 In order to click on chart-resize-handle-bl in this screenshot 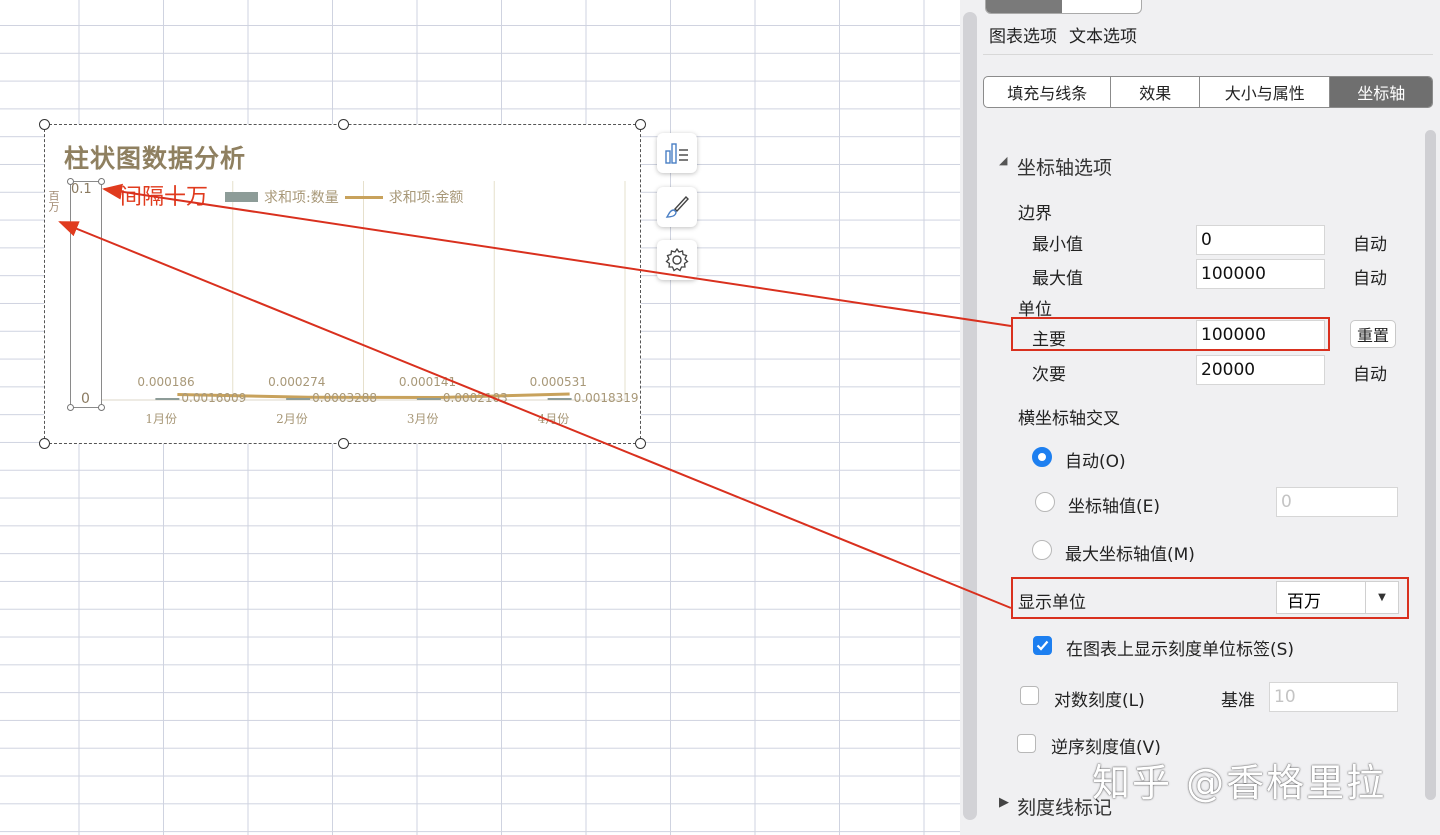, I will do `click(44, 443)`.